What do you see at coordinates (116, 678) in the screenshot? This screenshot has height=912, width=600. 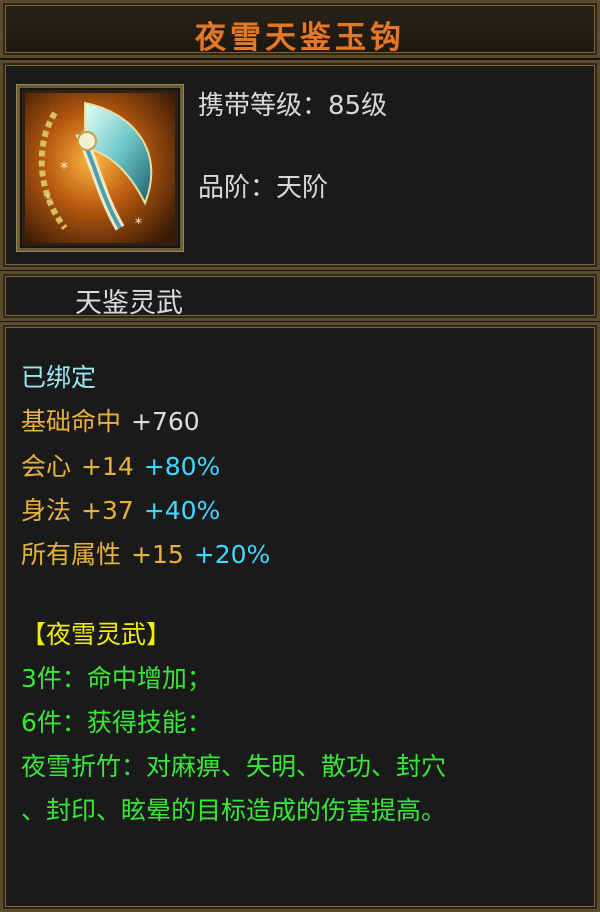 I see `set-tier-3: 3件：命中增加；` at bounding box center [116, 678].